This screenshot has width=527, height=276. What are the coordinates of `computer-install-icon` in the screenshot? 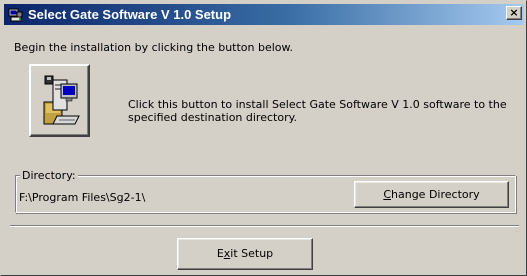 It's located at (61, 100).